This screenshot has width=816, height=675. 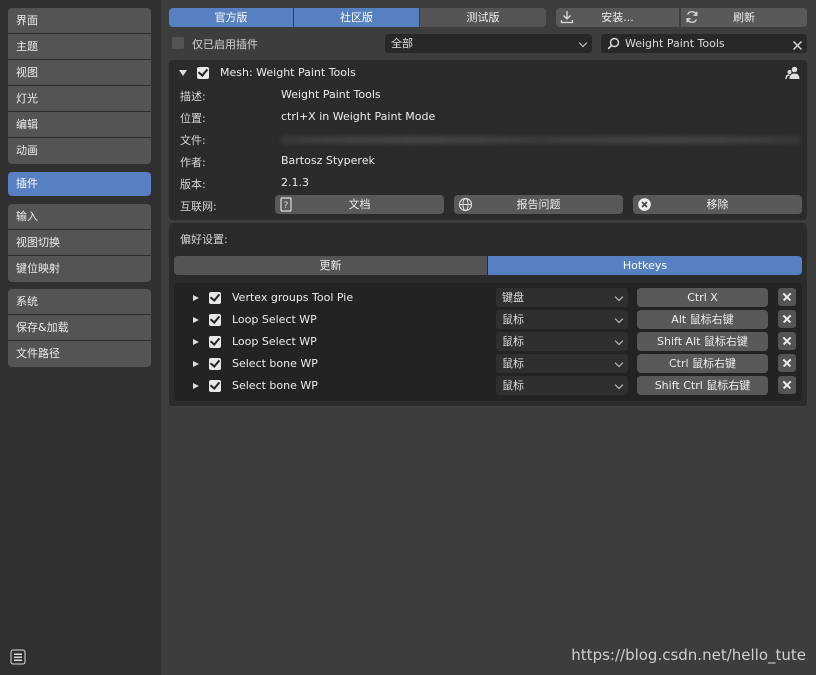 What do you see at coordinates (79, 354) in the screenshot?
I see `sidebar-item-file-paths: 文件路径` at bounding box center [79, 354].